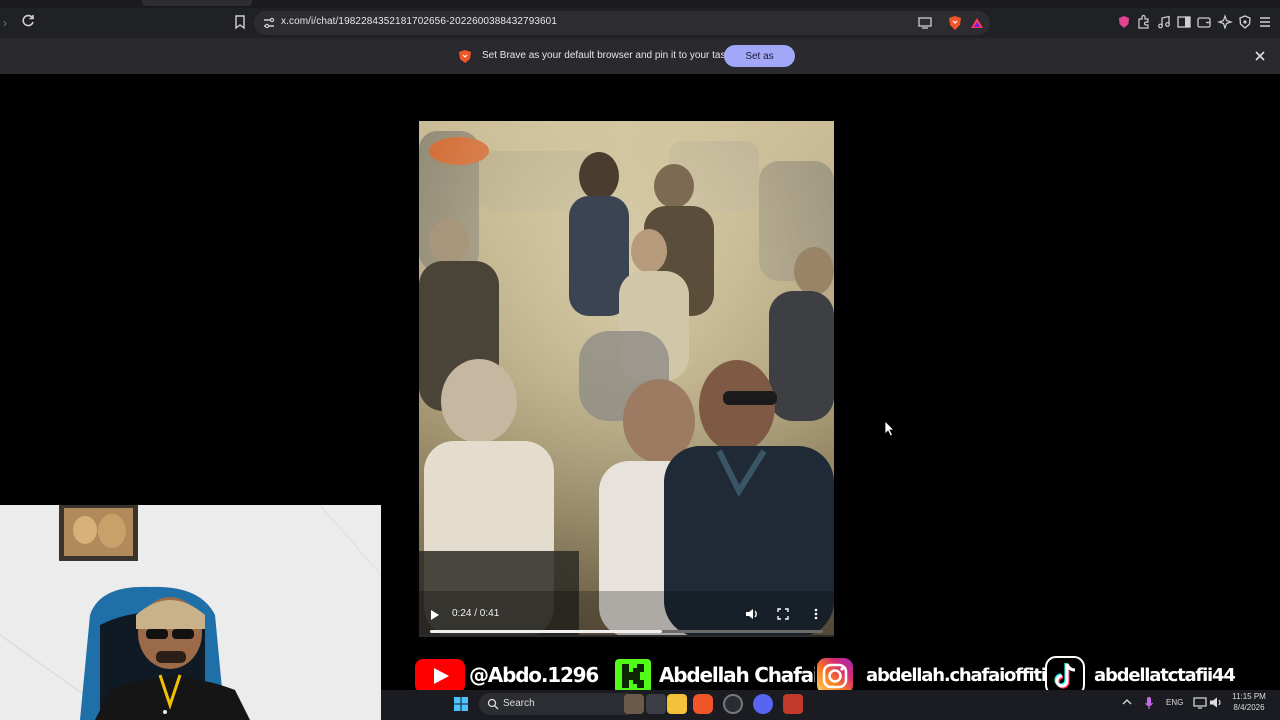  Describe the element at coordinates (703, 704) in the screenshot. I see `brave-taskbar-icon` at that location.